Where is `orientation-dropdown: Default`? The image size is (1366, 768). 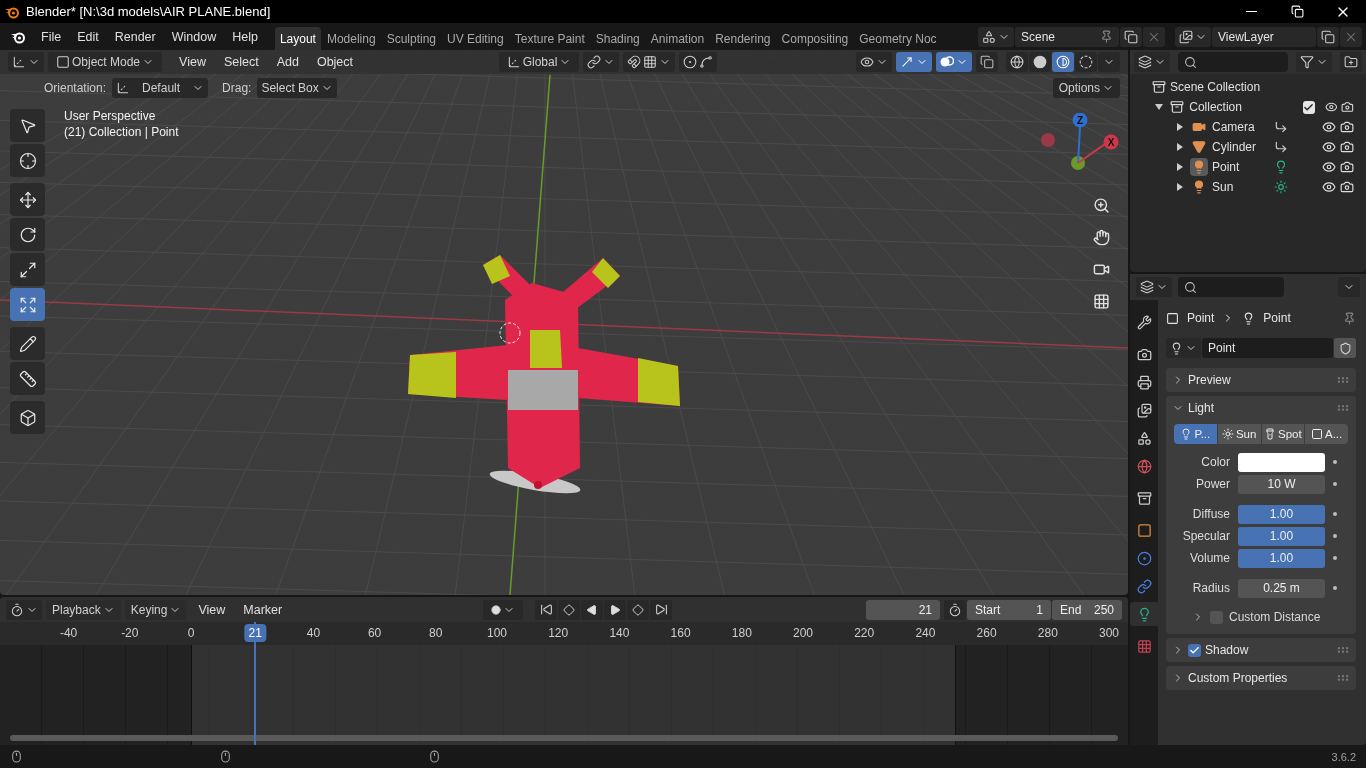
orientation-dropdown: Default is located at coordinates (160, 87).